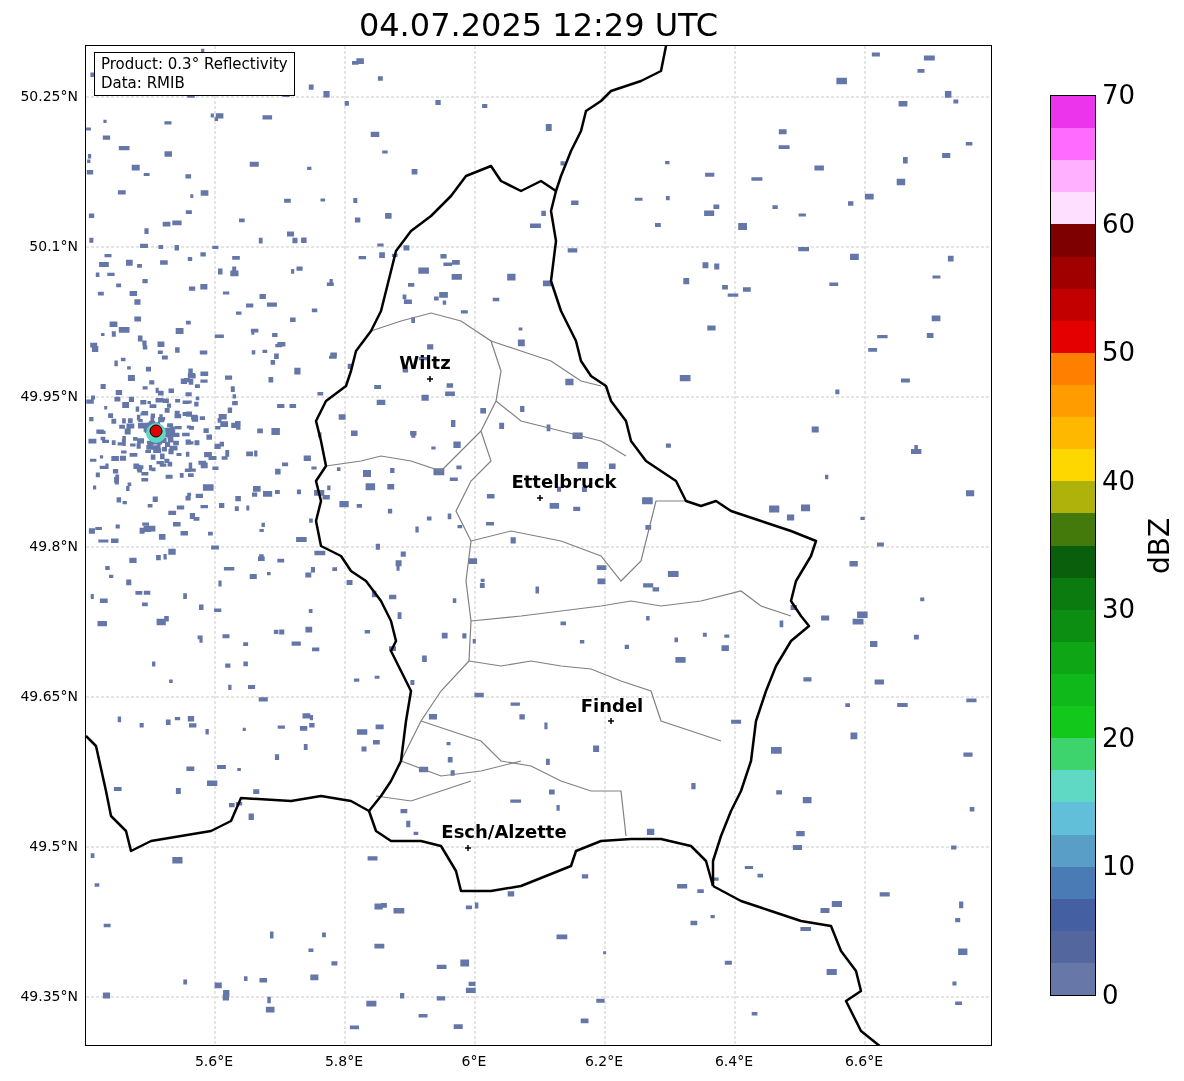  Describe the element at coordinates (49, 996) in the screenshot. I see `latitude-label: 49.35°N` at that location.